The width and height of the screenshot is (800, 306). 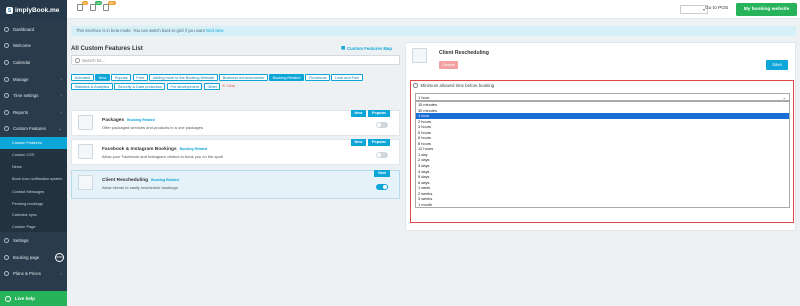 What do you see at coordinates (140, 180) in the screenshot?
I see `card-title: Client Rescheduling Booking Related` at bounding box center [140, 180].